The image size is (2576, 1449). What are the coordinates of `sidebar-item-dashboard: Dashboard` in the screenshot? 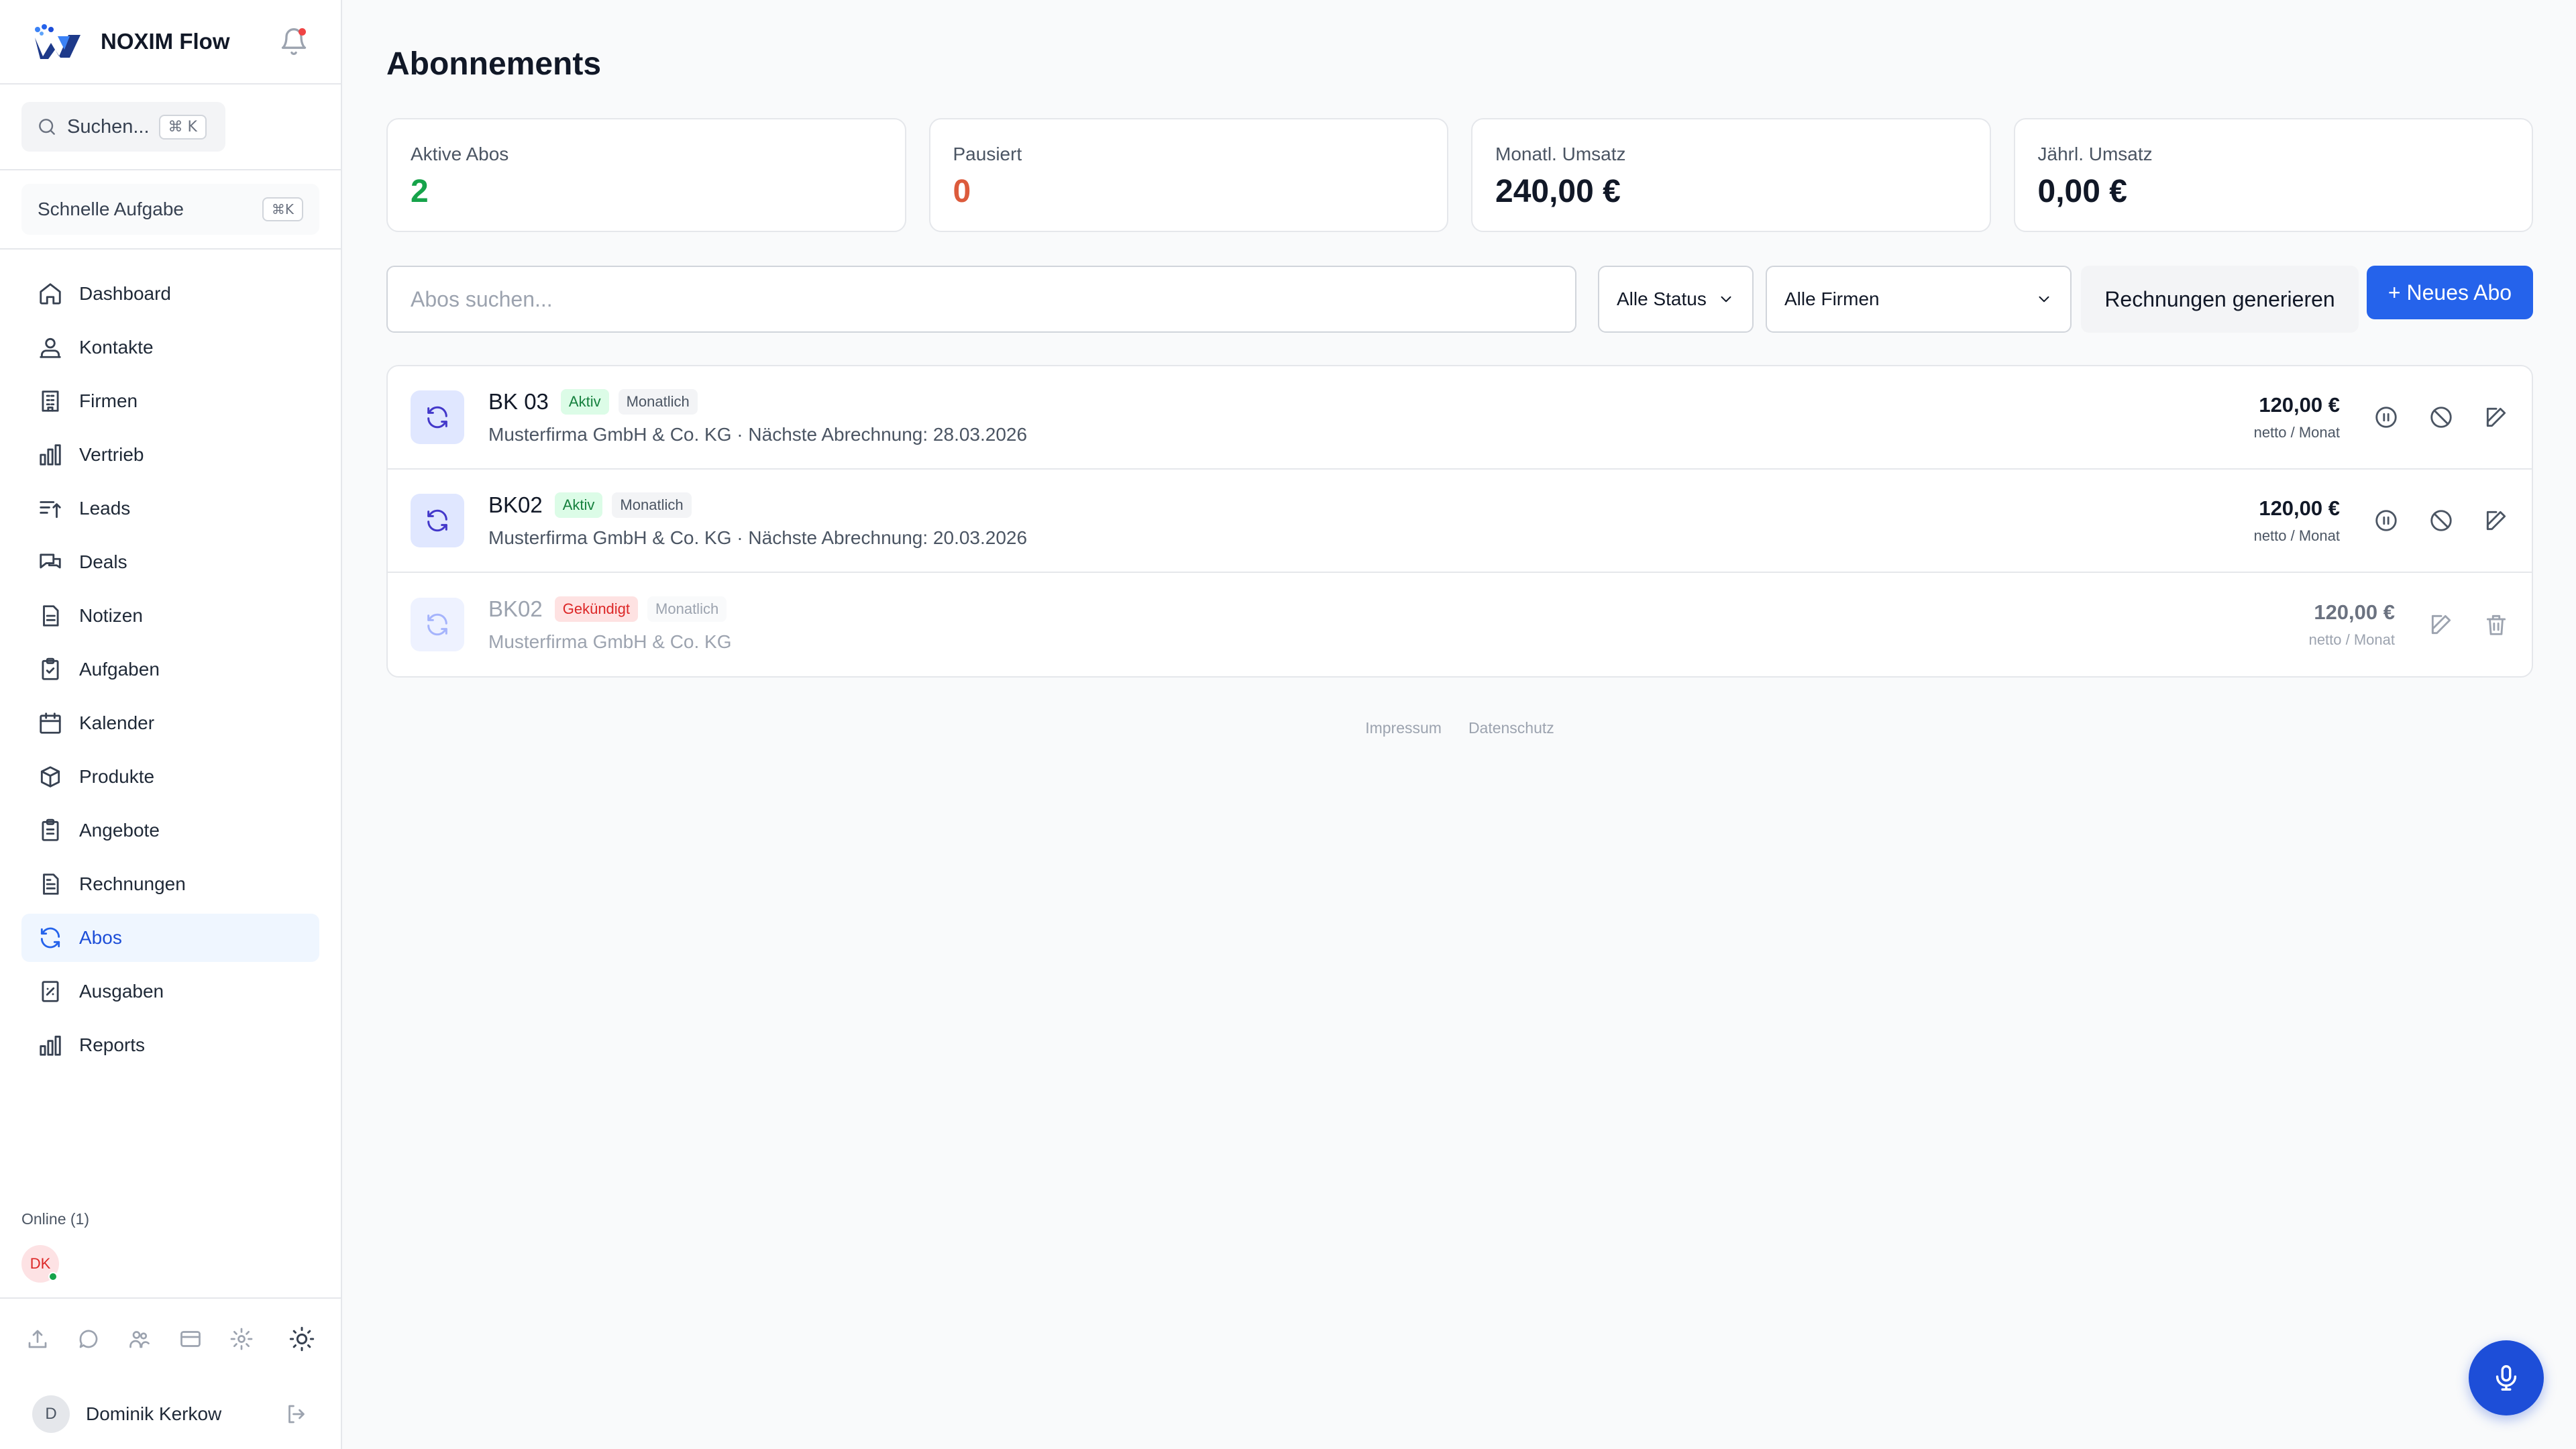 It's located at (170, 294).